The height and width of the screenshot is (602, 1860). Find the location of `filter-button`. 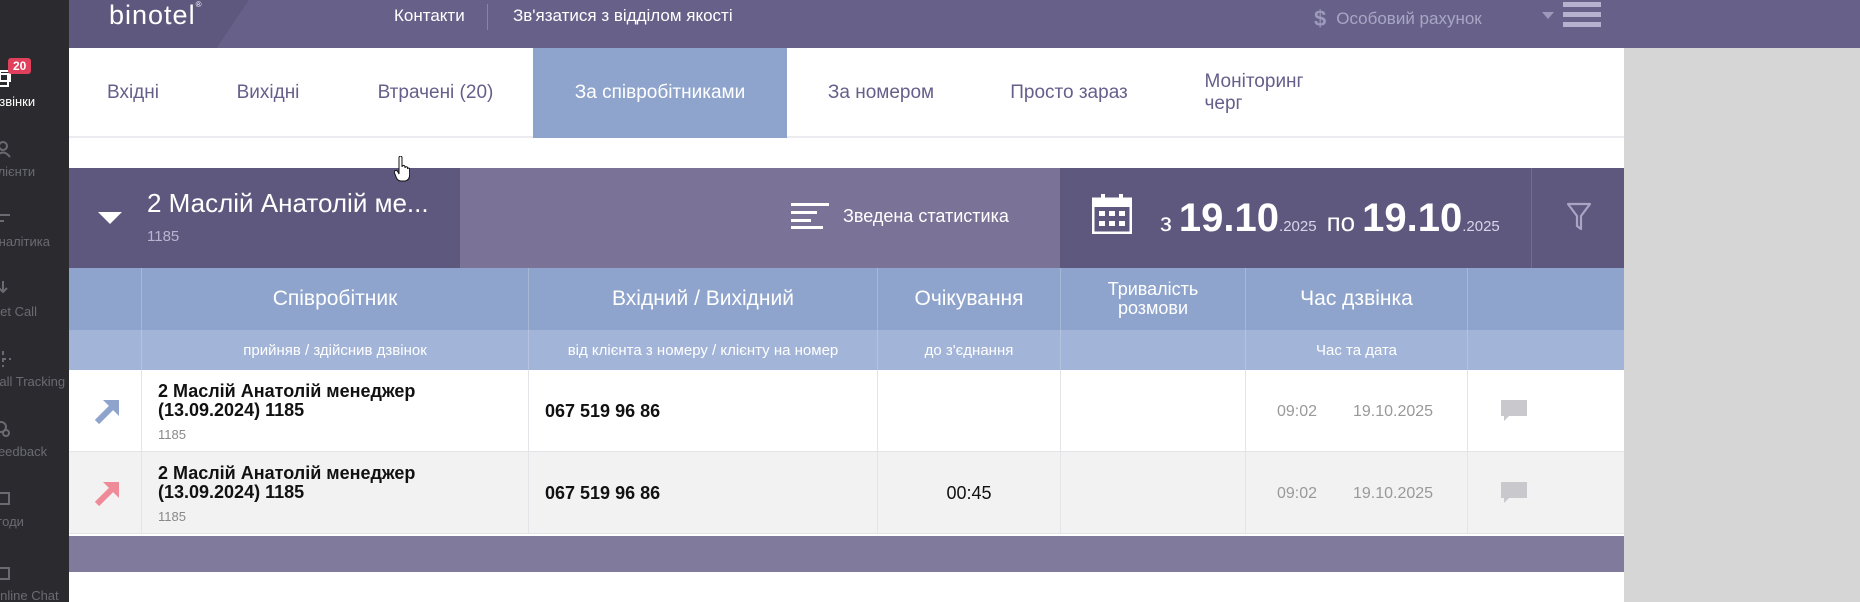

filter-button is located at coordinates (1577, 218).